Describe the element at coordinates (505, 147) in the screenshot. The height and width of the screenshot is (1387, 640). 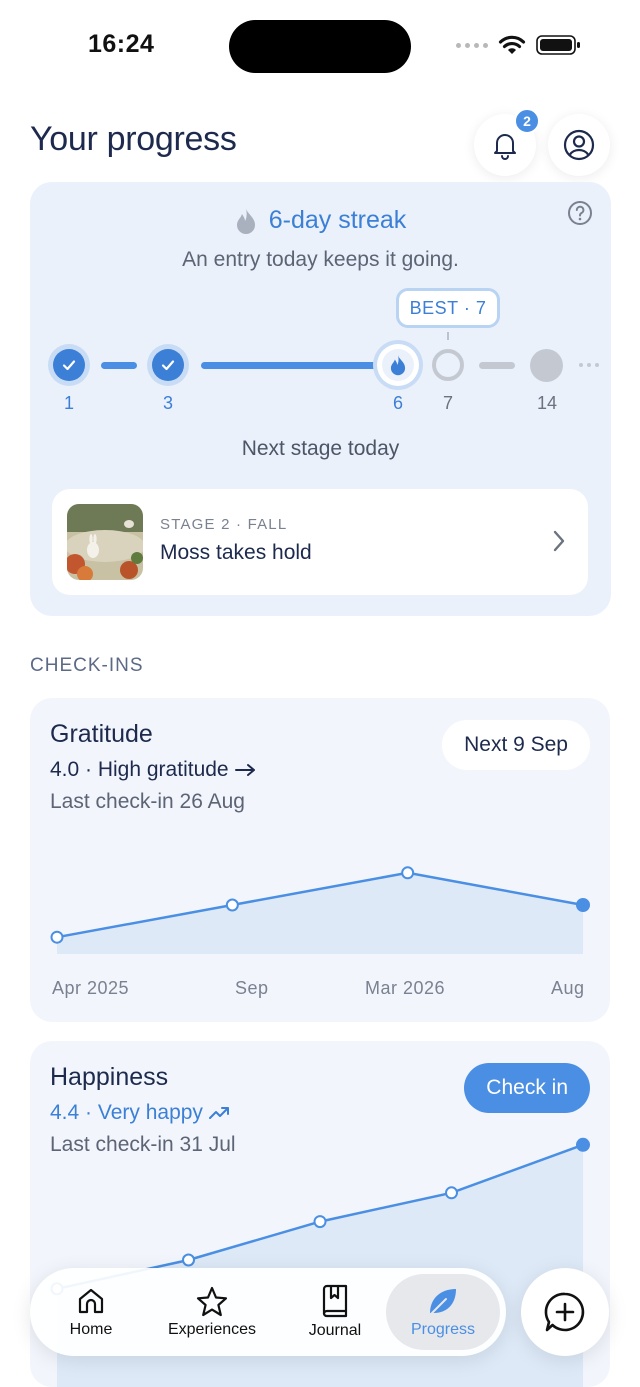
I see `bell-icon` at that location.